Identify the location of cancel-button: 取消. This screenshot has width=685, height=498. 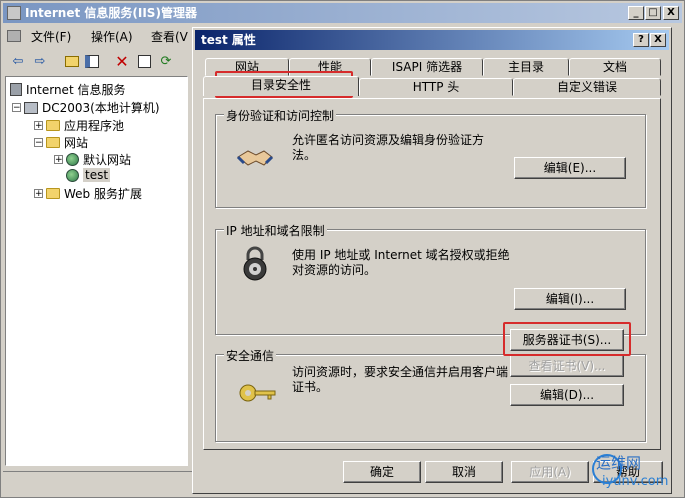
(464, 472).